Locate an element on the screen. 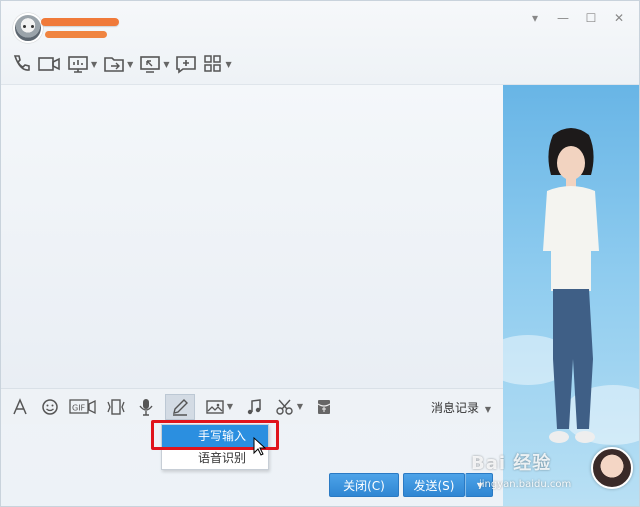 The height and width of the screenshot is (507, 640). message-history-label: 消息记录 is located at coordinates (455, 408).